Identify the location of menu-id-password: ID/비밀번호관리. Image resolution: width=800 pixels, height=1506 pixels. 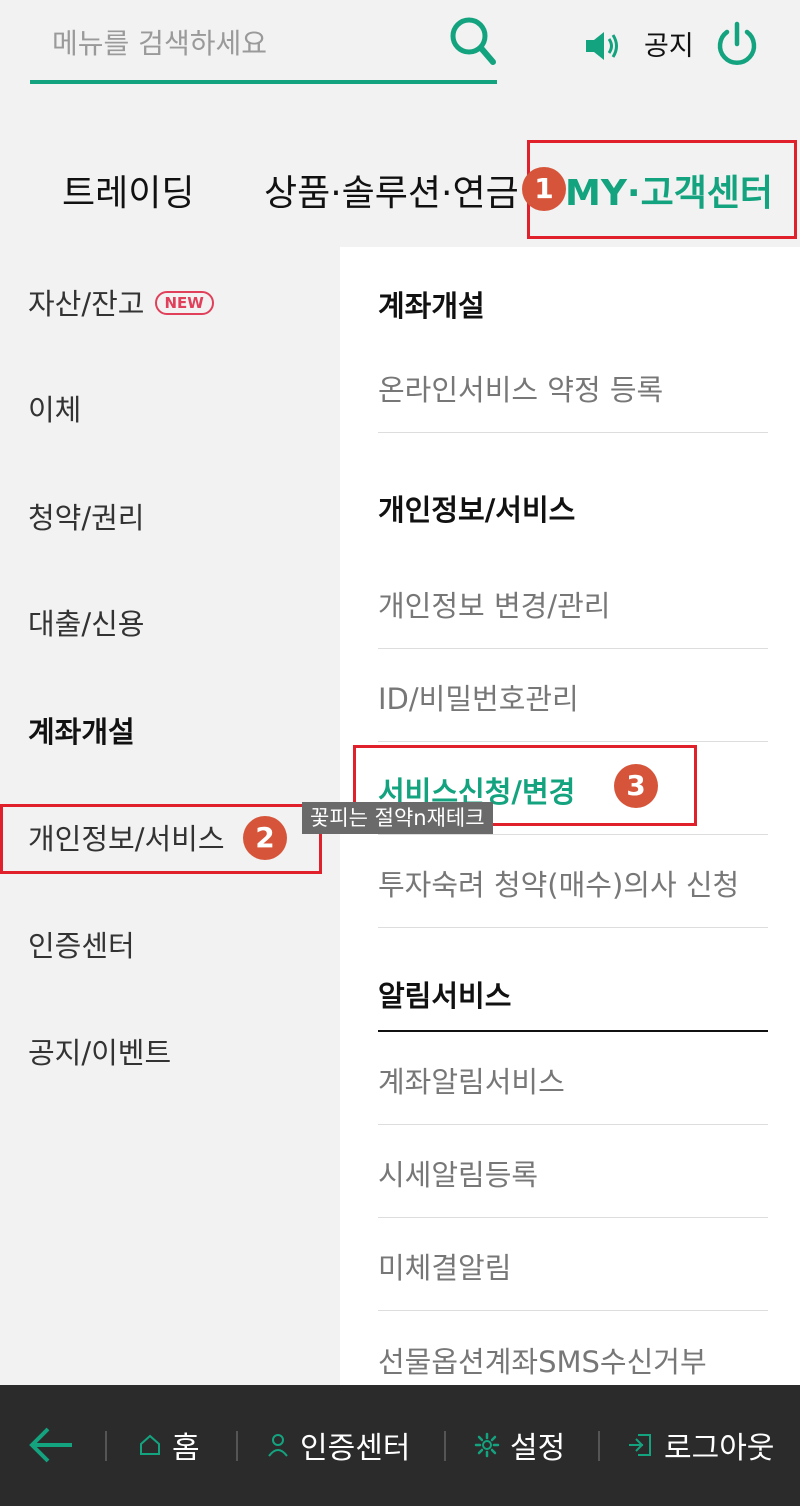
(478, 697).